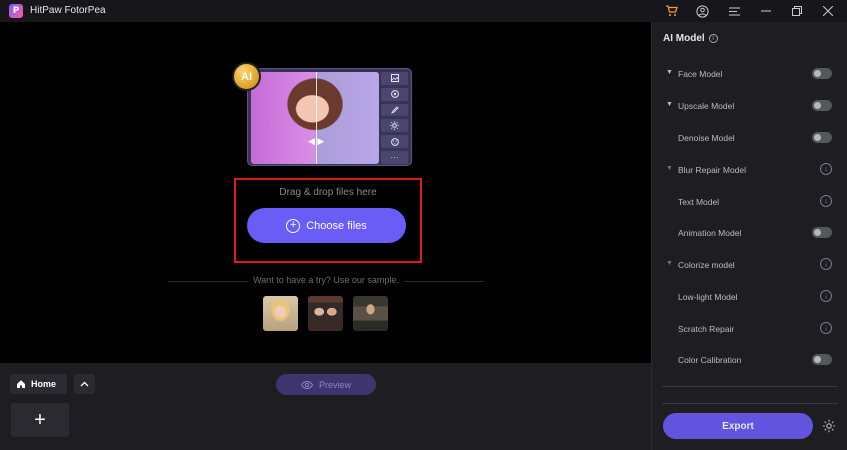  I want to click on model-label: Scratch Repair, so click(706, 329).